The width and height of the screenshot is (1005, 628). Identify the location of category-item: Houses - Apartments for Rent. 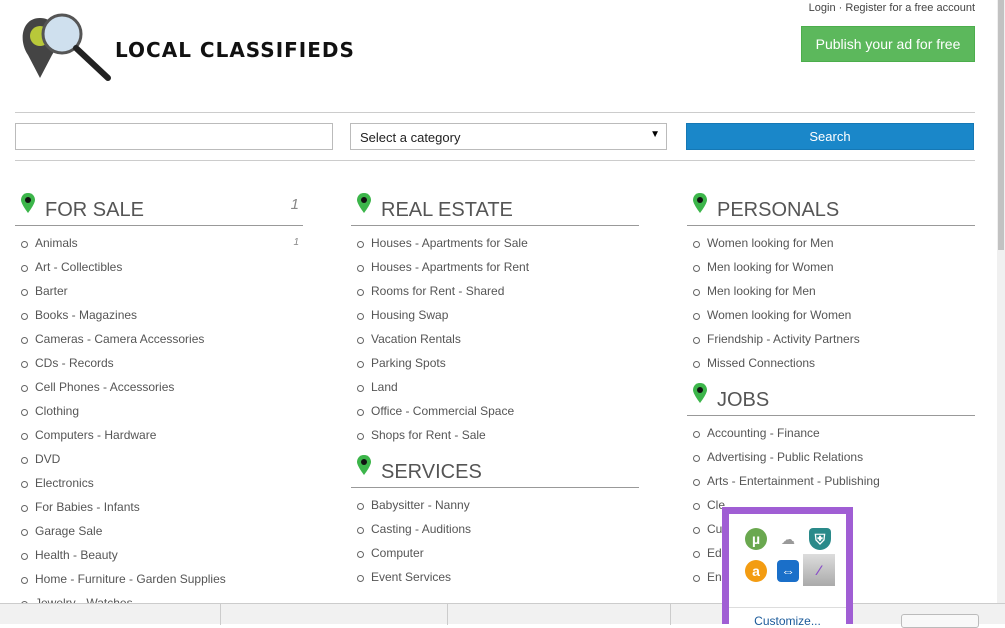
(495, 267).